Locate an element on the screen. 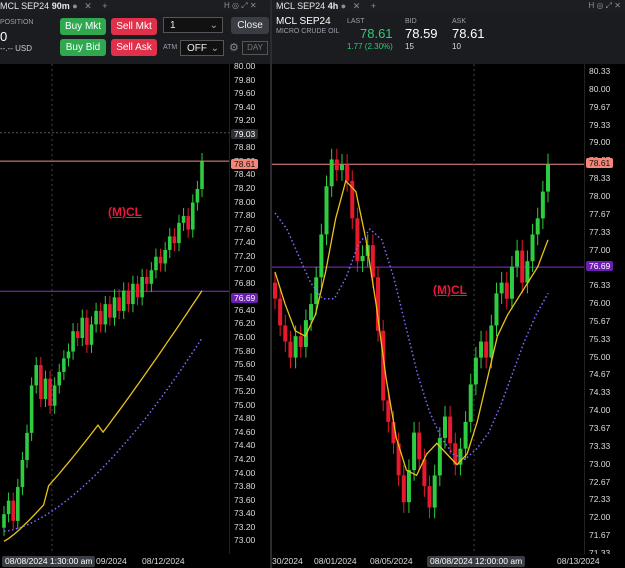  slow-moving-average is located at coordinates (103, 434).